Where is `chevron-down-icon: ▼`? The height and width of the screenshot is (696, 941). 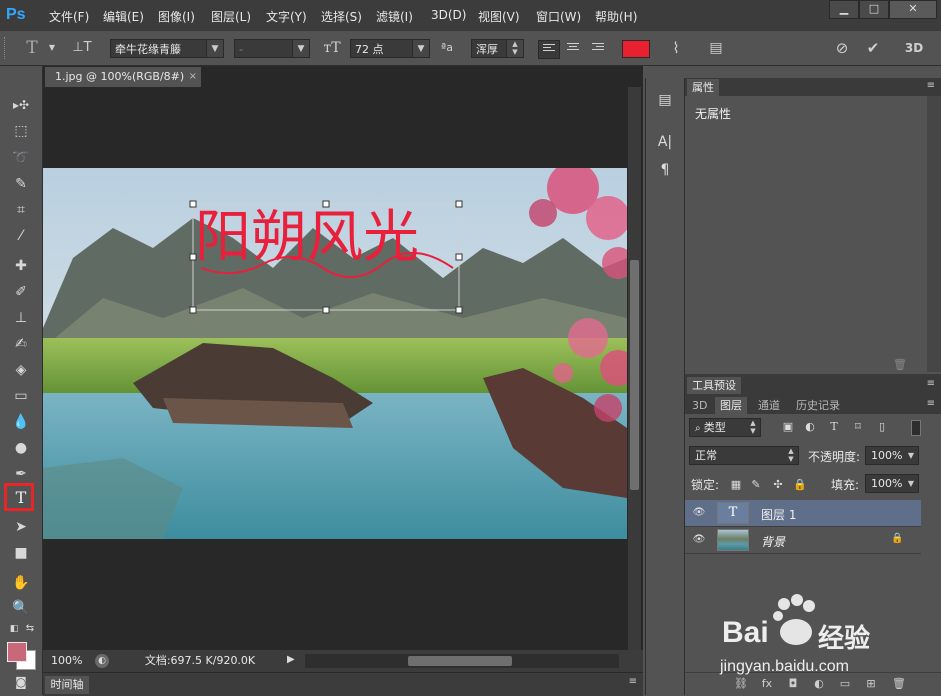 chevron-down-icon: ▼ is located at coordinates (52, 48).